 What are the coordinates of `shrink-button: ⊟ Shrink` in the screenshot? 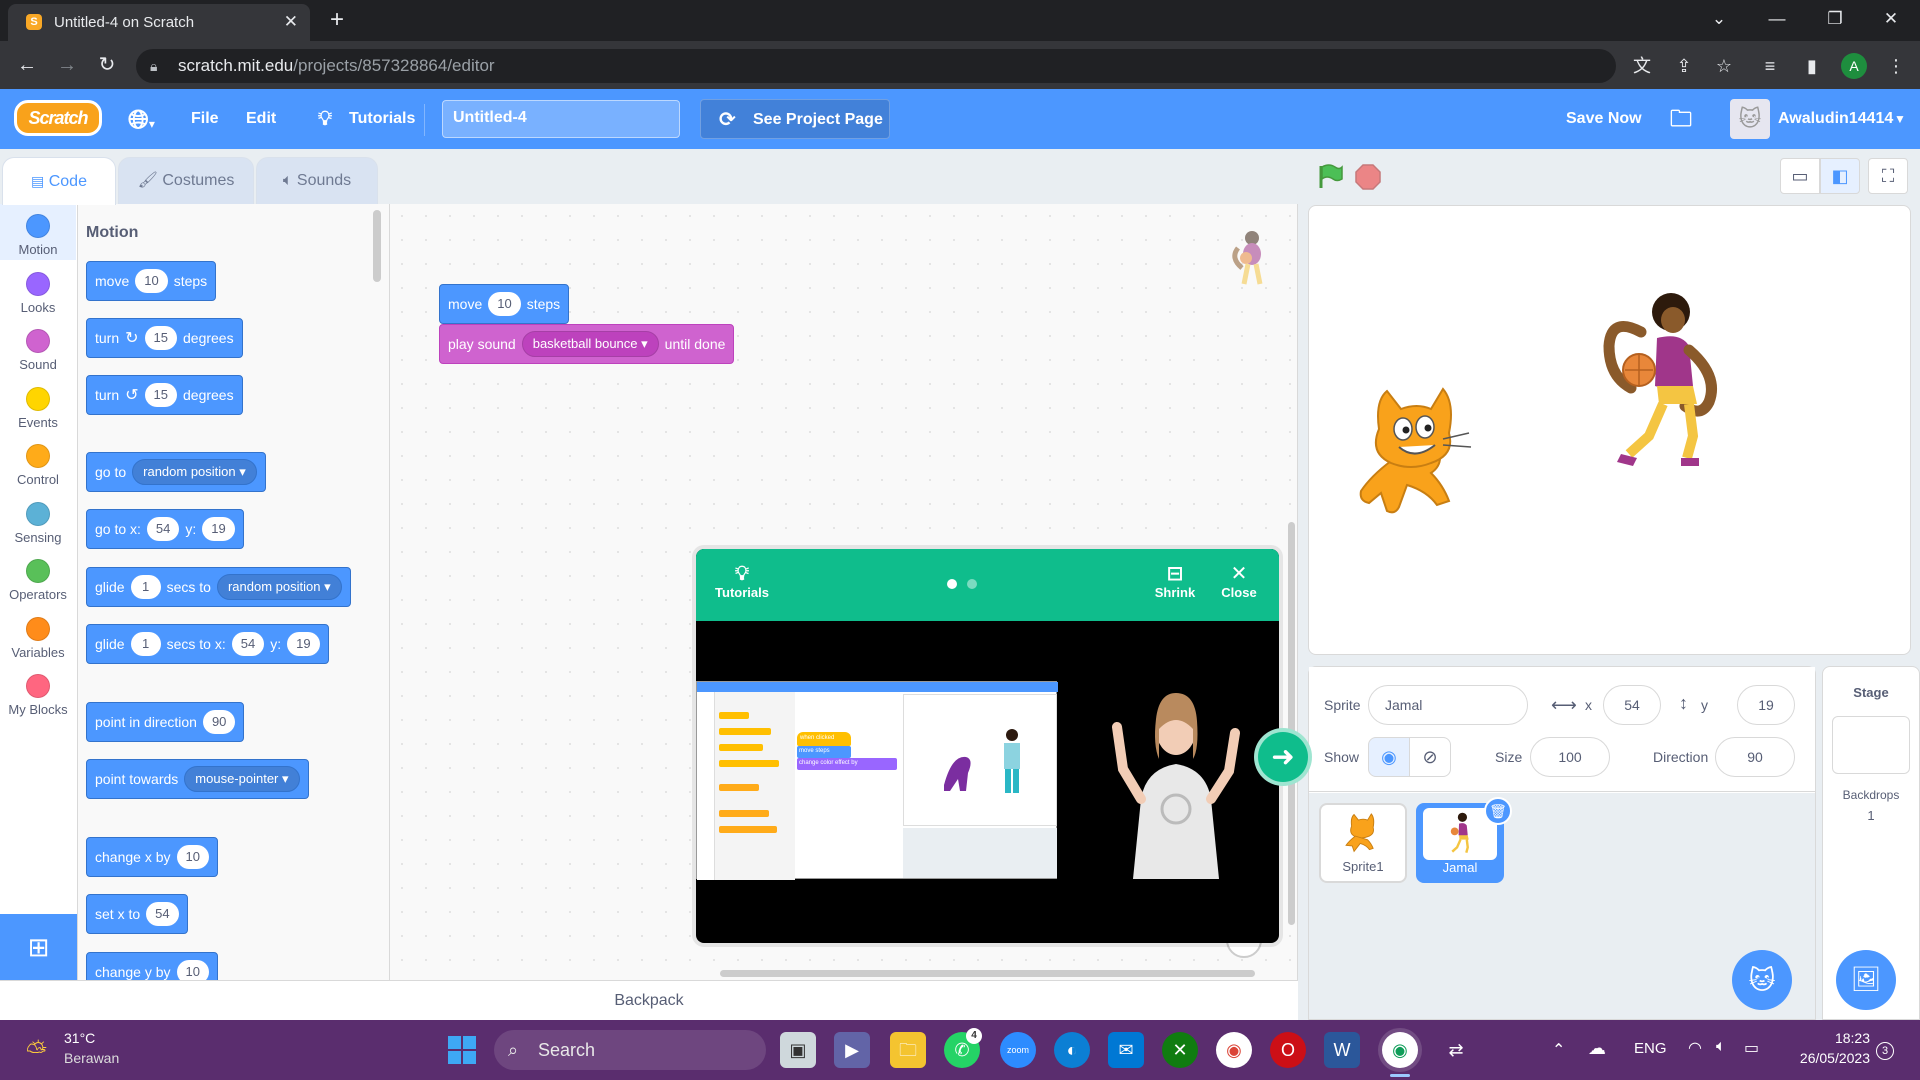 It's located at (1175, 585).